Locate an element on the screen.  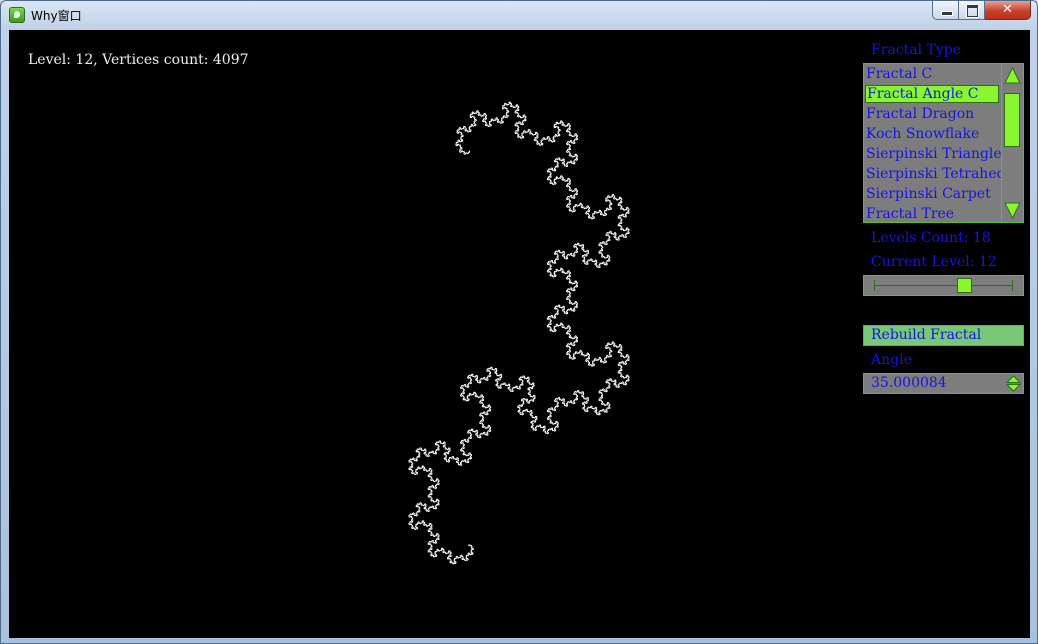
angle-value: 35.000084 is located at coordinates (909, 383).